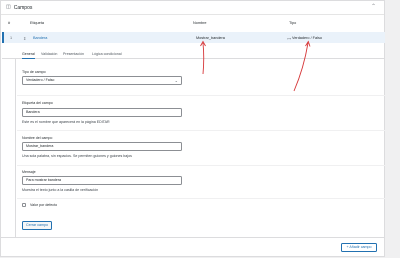  I want to click on field-type-label: Tipo de campo, so click(34, 72).